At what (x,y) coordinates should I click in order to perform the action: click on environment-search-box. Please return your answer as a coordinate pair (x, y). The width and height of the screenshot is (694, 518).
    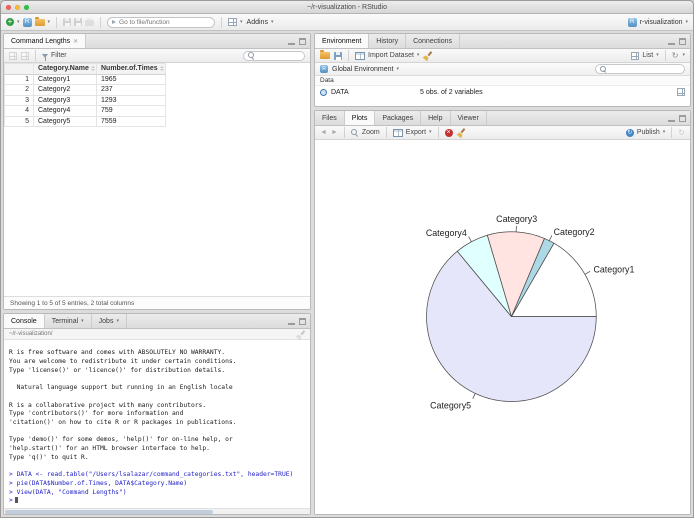
    Looking at the image, I should click on (640, 69).